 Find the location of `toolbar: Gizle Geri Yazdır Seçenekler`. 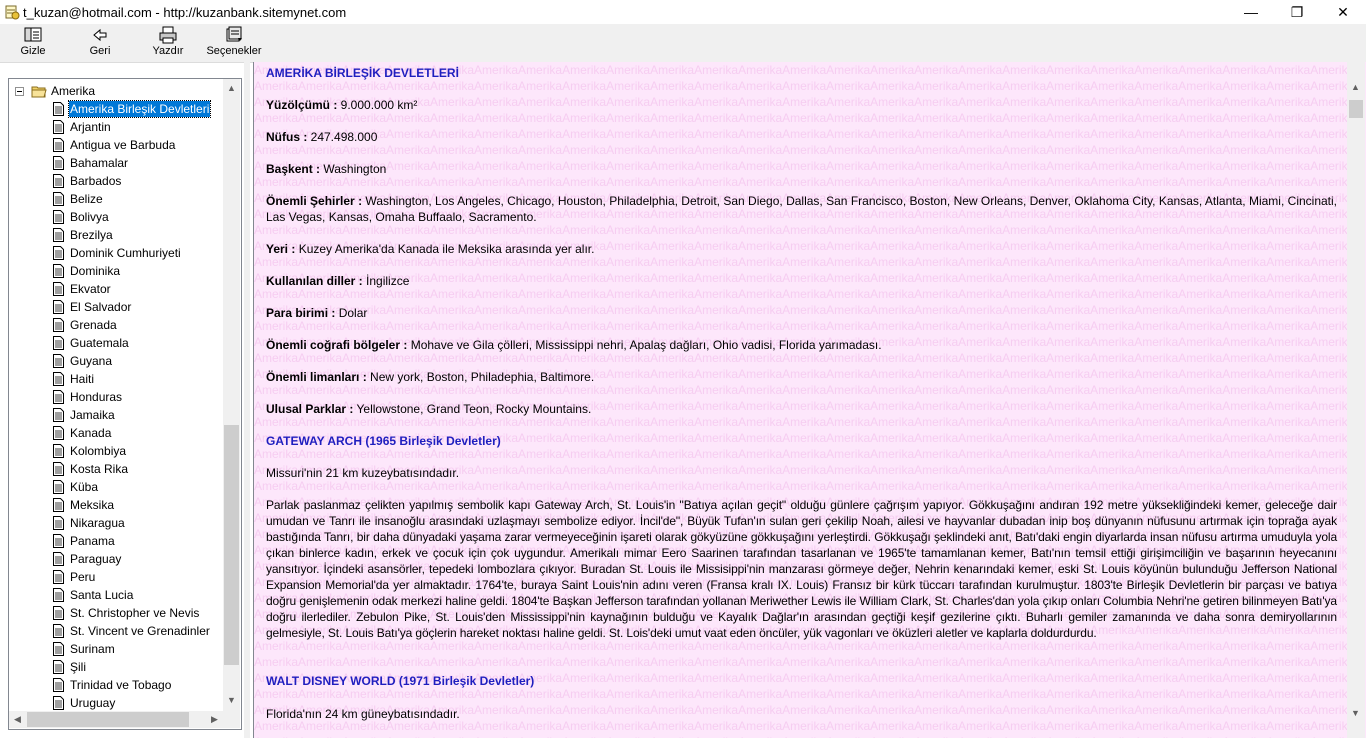

toolbar: Gizle Geri Yazdır Seçenekler is located at coordinates (683, 43).